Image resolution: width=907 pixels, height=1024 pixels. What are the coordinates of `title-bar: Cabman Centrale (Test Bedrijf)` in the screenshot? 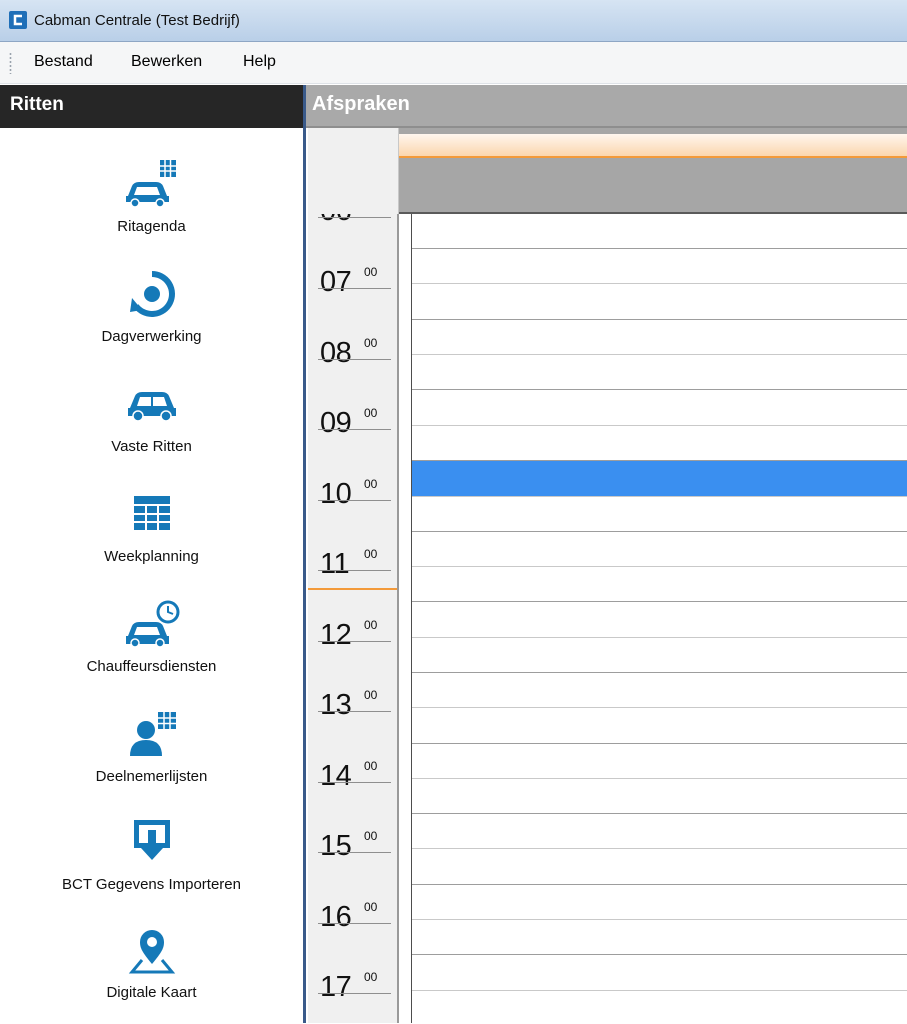 It's located at (453, 21).